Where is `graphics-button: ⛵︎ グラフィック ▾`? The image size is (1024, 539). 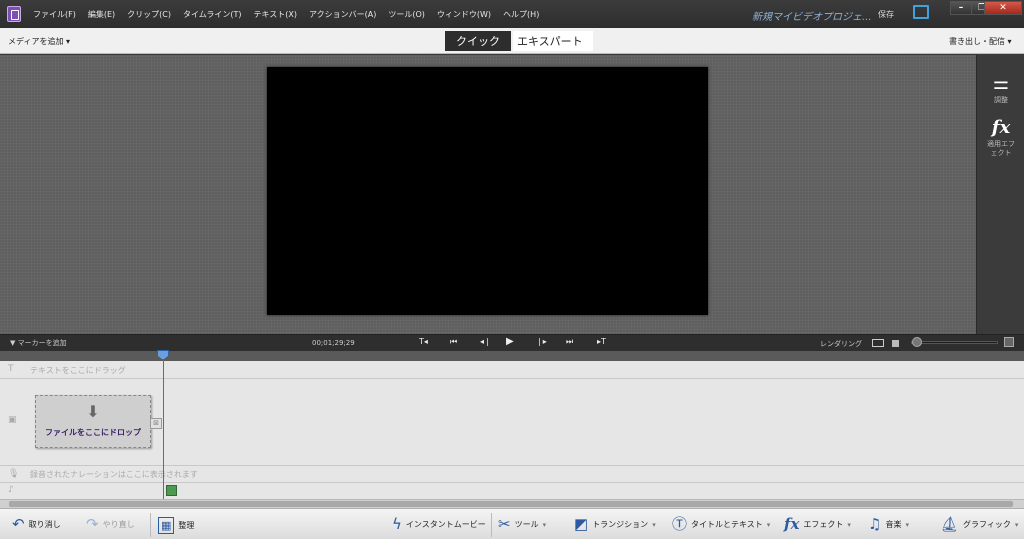 graphics-button: ⛵︎ グラフィック ▾ is located at coordinates (979, 524).